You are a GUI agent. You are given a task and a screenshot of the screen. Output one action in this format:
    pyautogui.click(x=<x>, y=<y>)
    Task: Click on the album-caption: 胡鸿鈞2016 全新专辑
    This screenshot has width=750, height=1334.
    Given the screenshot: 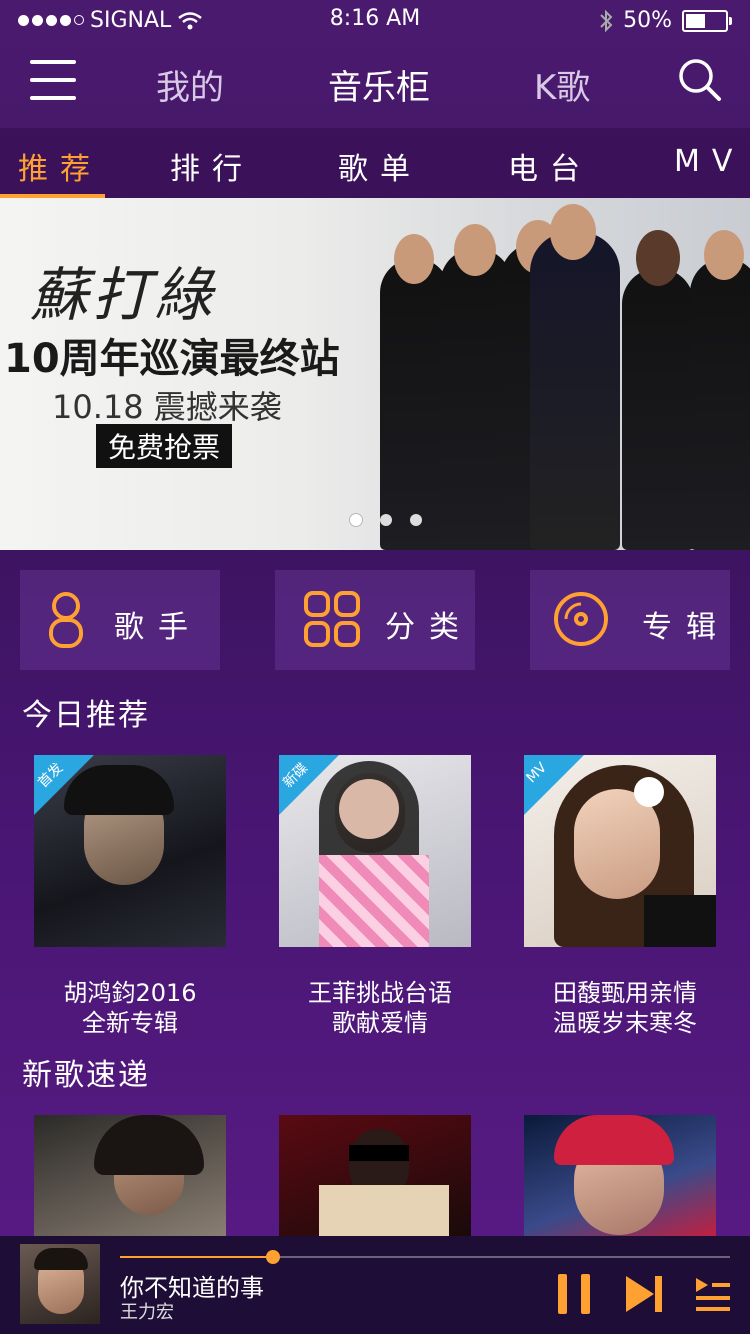 What is the action you would take?
    pyautogui.click(x=130, y=1008)
    